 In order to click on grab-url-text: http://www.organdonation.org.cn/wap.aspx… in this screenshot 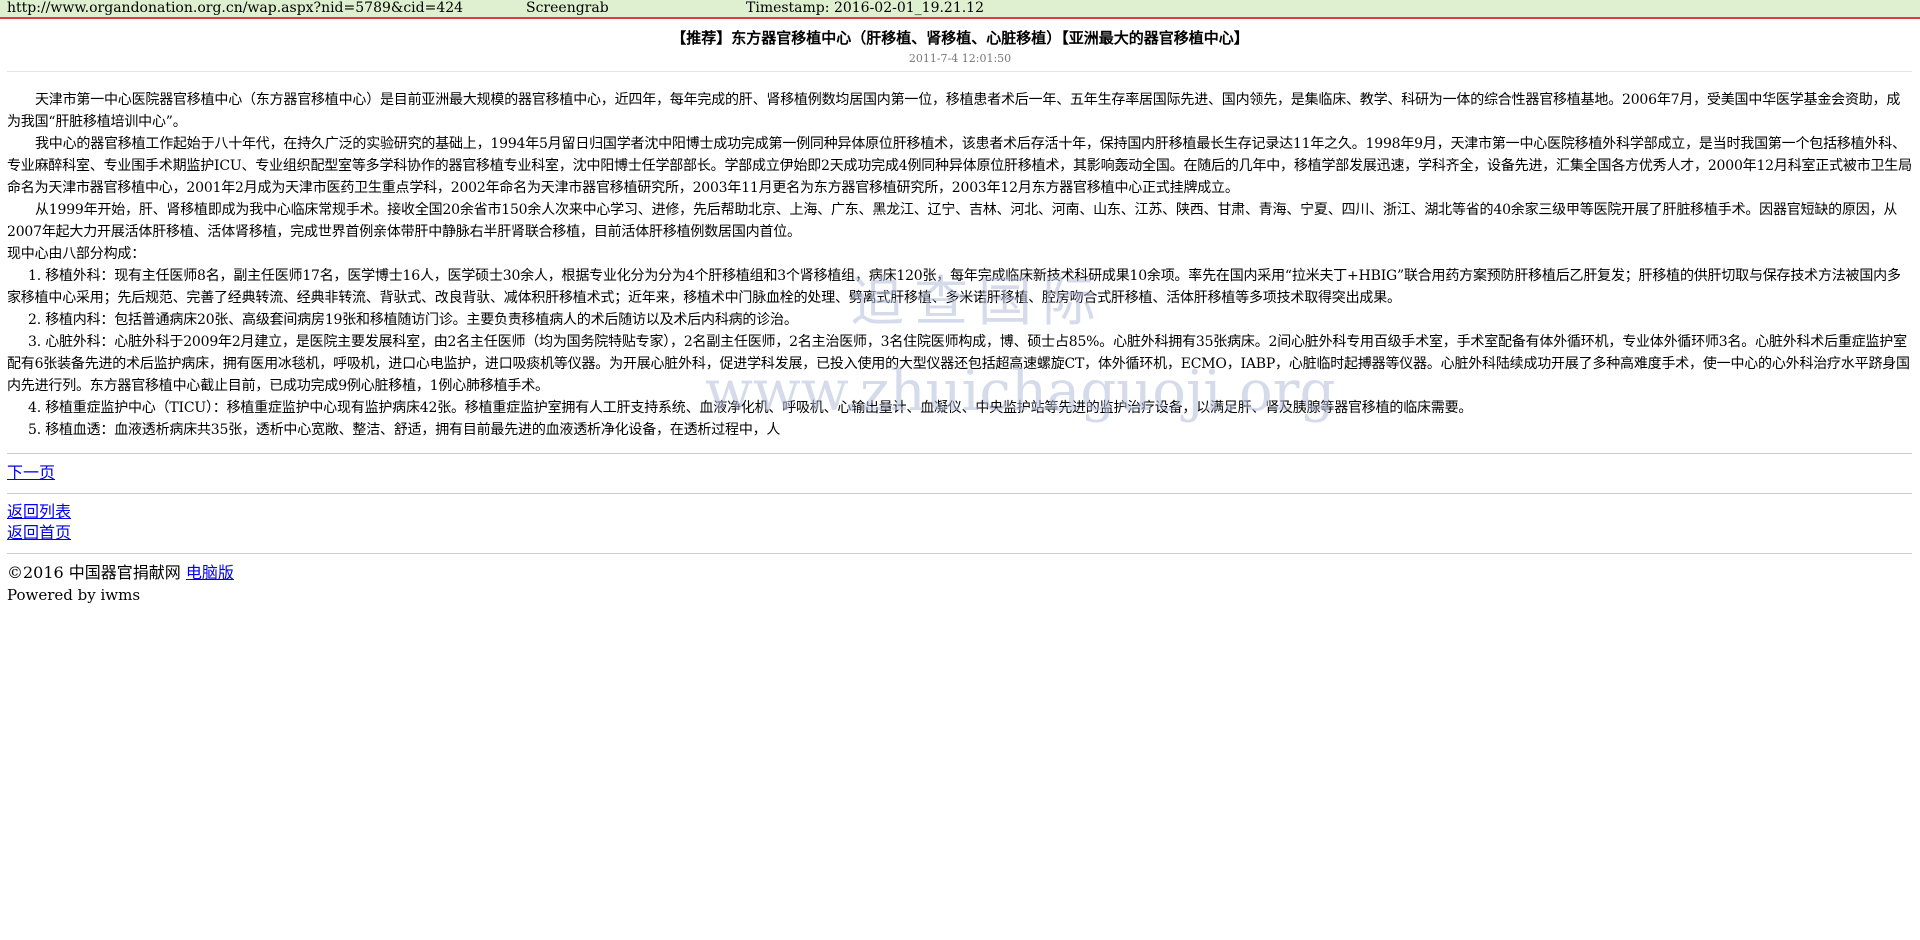, I will do `click(235, 8)`.